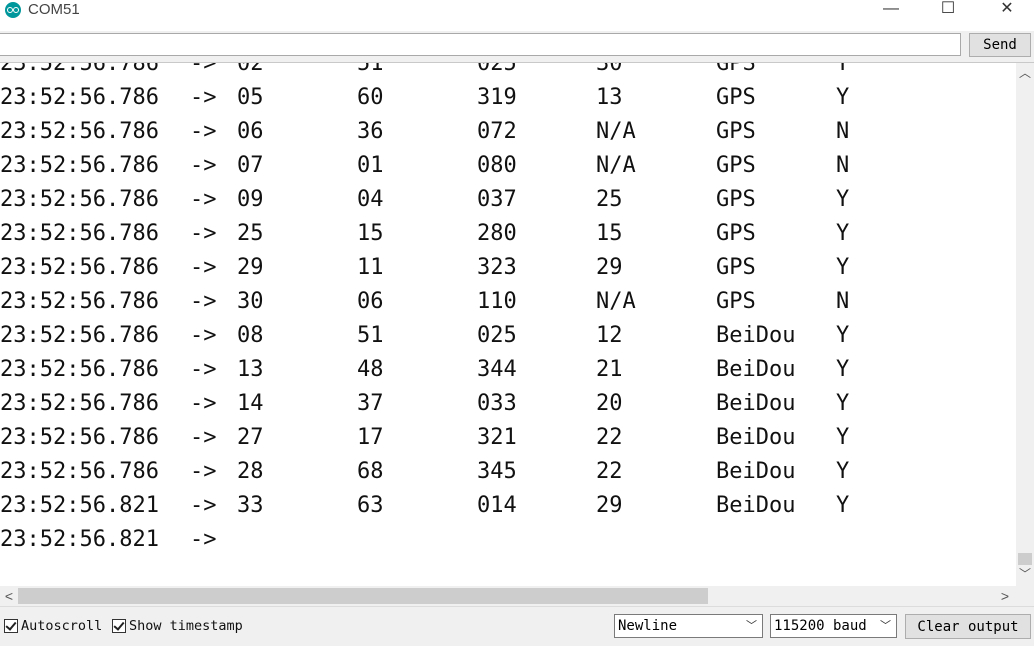 The height and width of the screenshot is (646, 1034). I want to click on scroll-right-icon: >, so click(1005, 596).